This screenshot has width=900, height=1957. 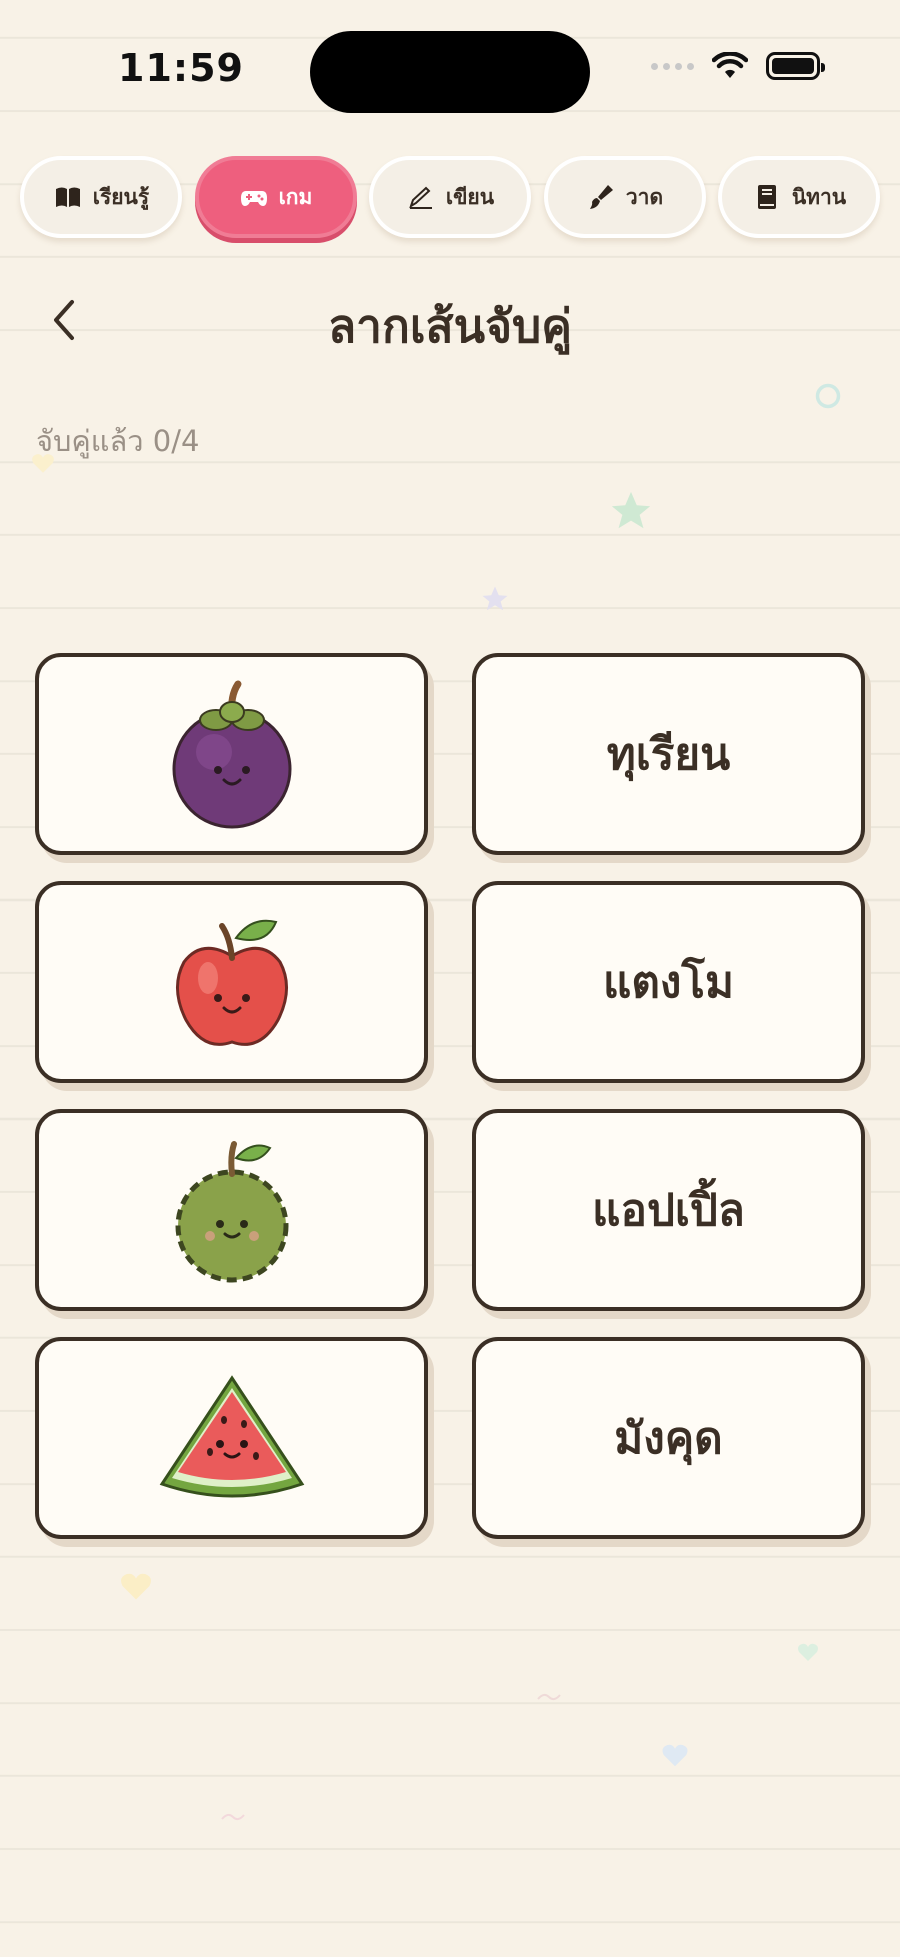 I want to click on battery-icon, so click(x=795, y=66).